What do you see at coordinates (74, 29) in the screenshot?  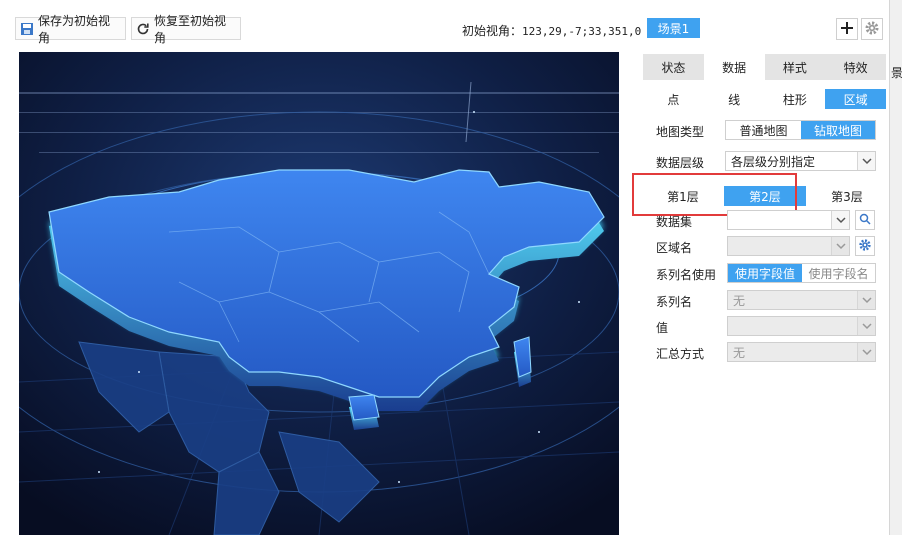 I see `save-initial-view-label: 保存为初始视角` at bounding box center [74, 29].